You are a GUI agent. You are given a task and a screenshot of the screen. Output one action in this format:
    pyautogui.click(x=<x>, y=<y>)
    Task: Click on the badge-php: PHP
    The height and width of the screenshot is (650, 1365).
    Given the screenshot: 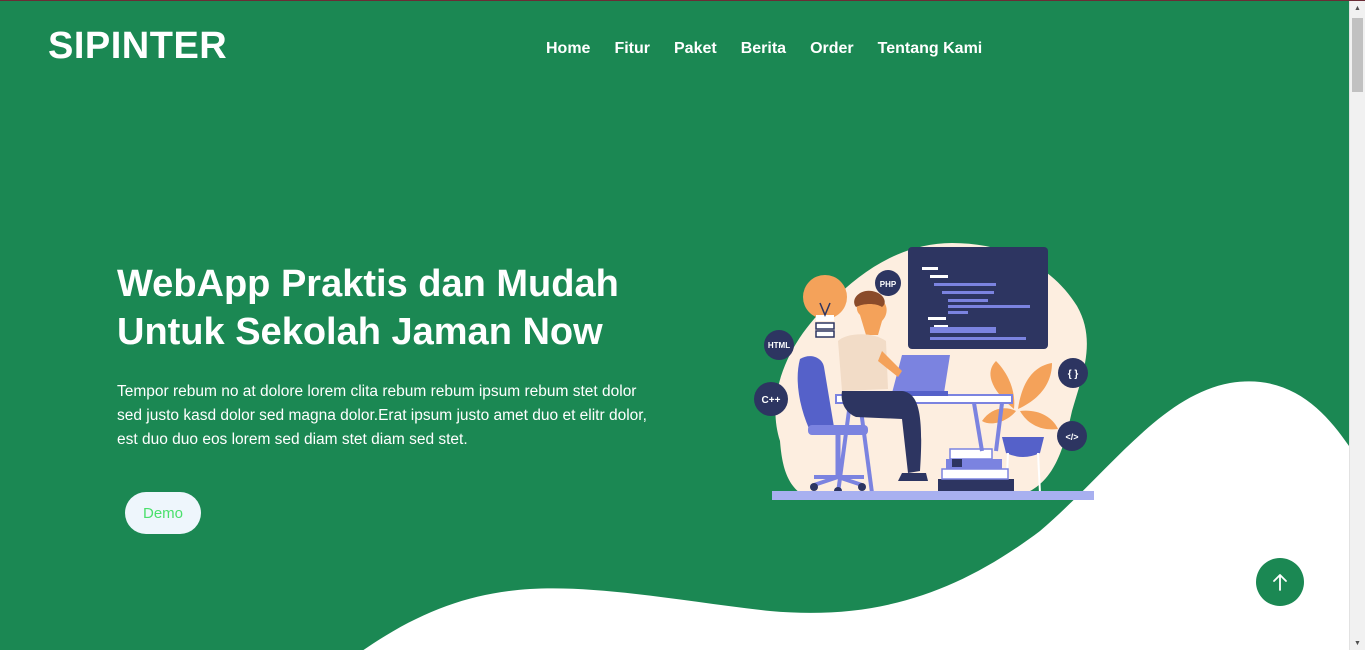 What is the action you would take?
    pyautogui.click(x=888, y=284)
    